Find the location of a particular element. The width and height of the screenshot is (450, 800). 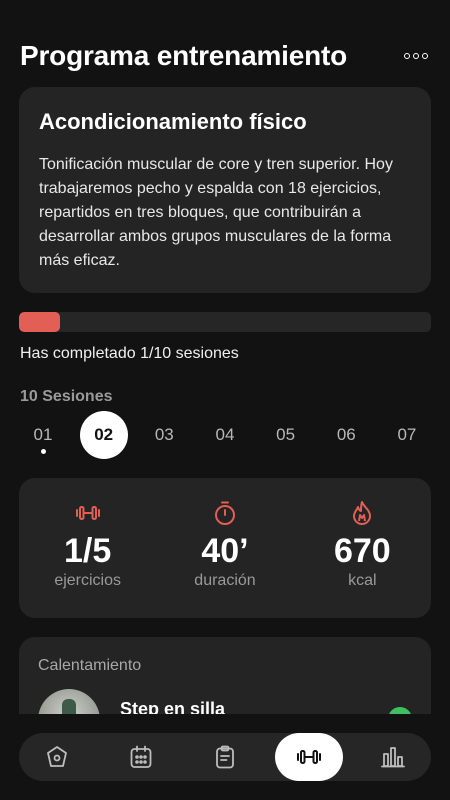

warmup-title: Calentamiento is located at coordinates (90, 665).